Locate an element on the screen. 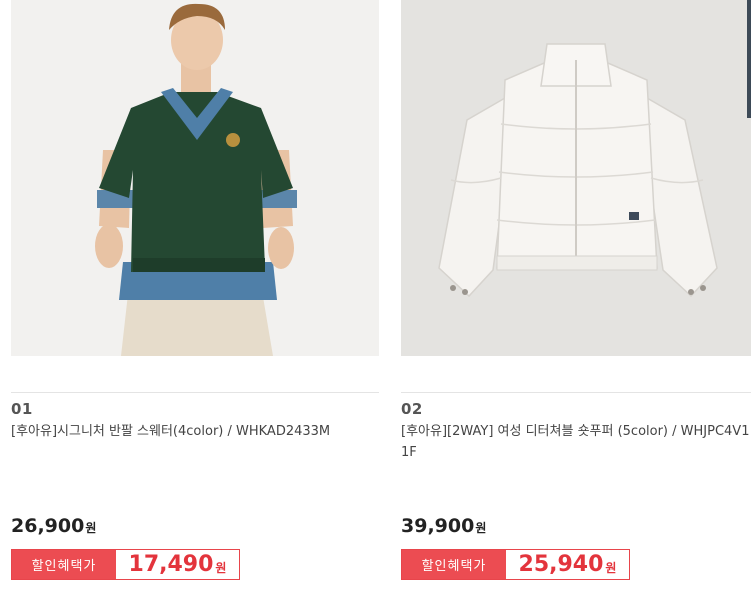 The image size is (751, 595). rank-number: 01 is located at coordinates (22, 409).